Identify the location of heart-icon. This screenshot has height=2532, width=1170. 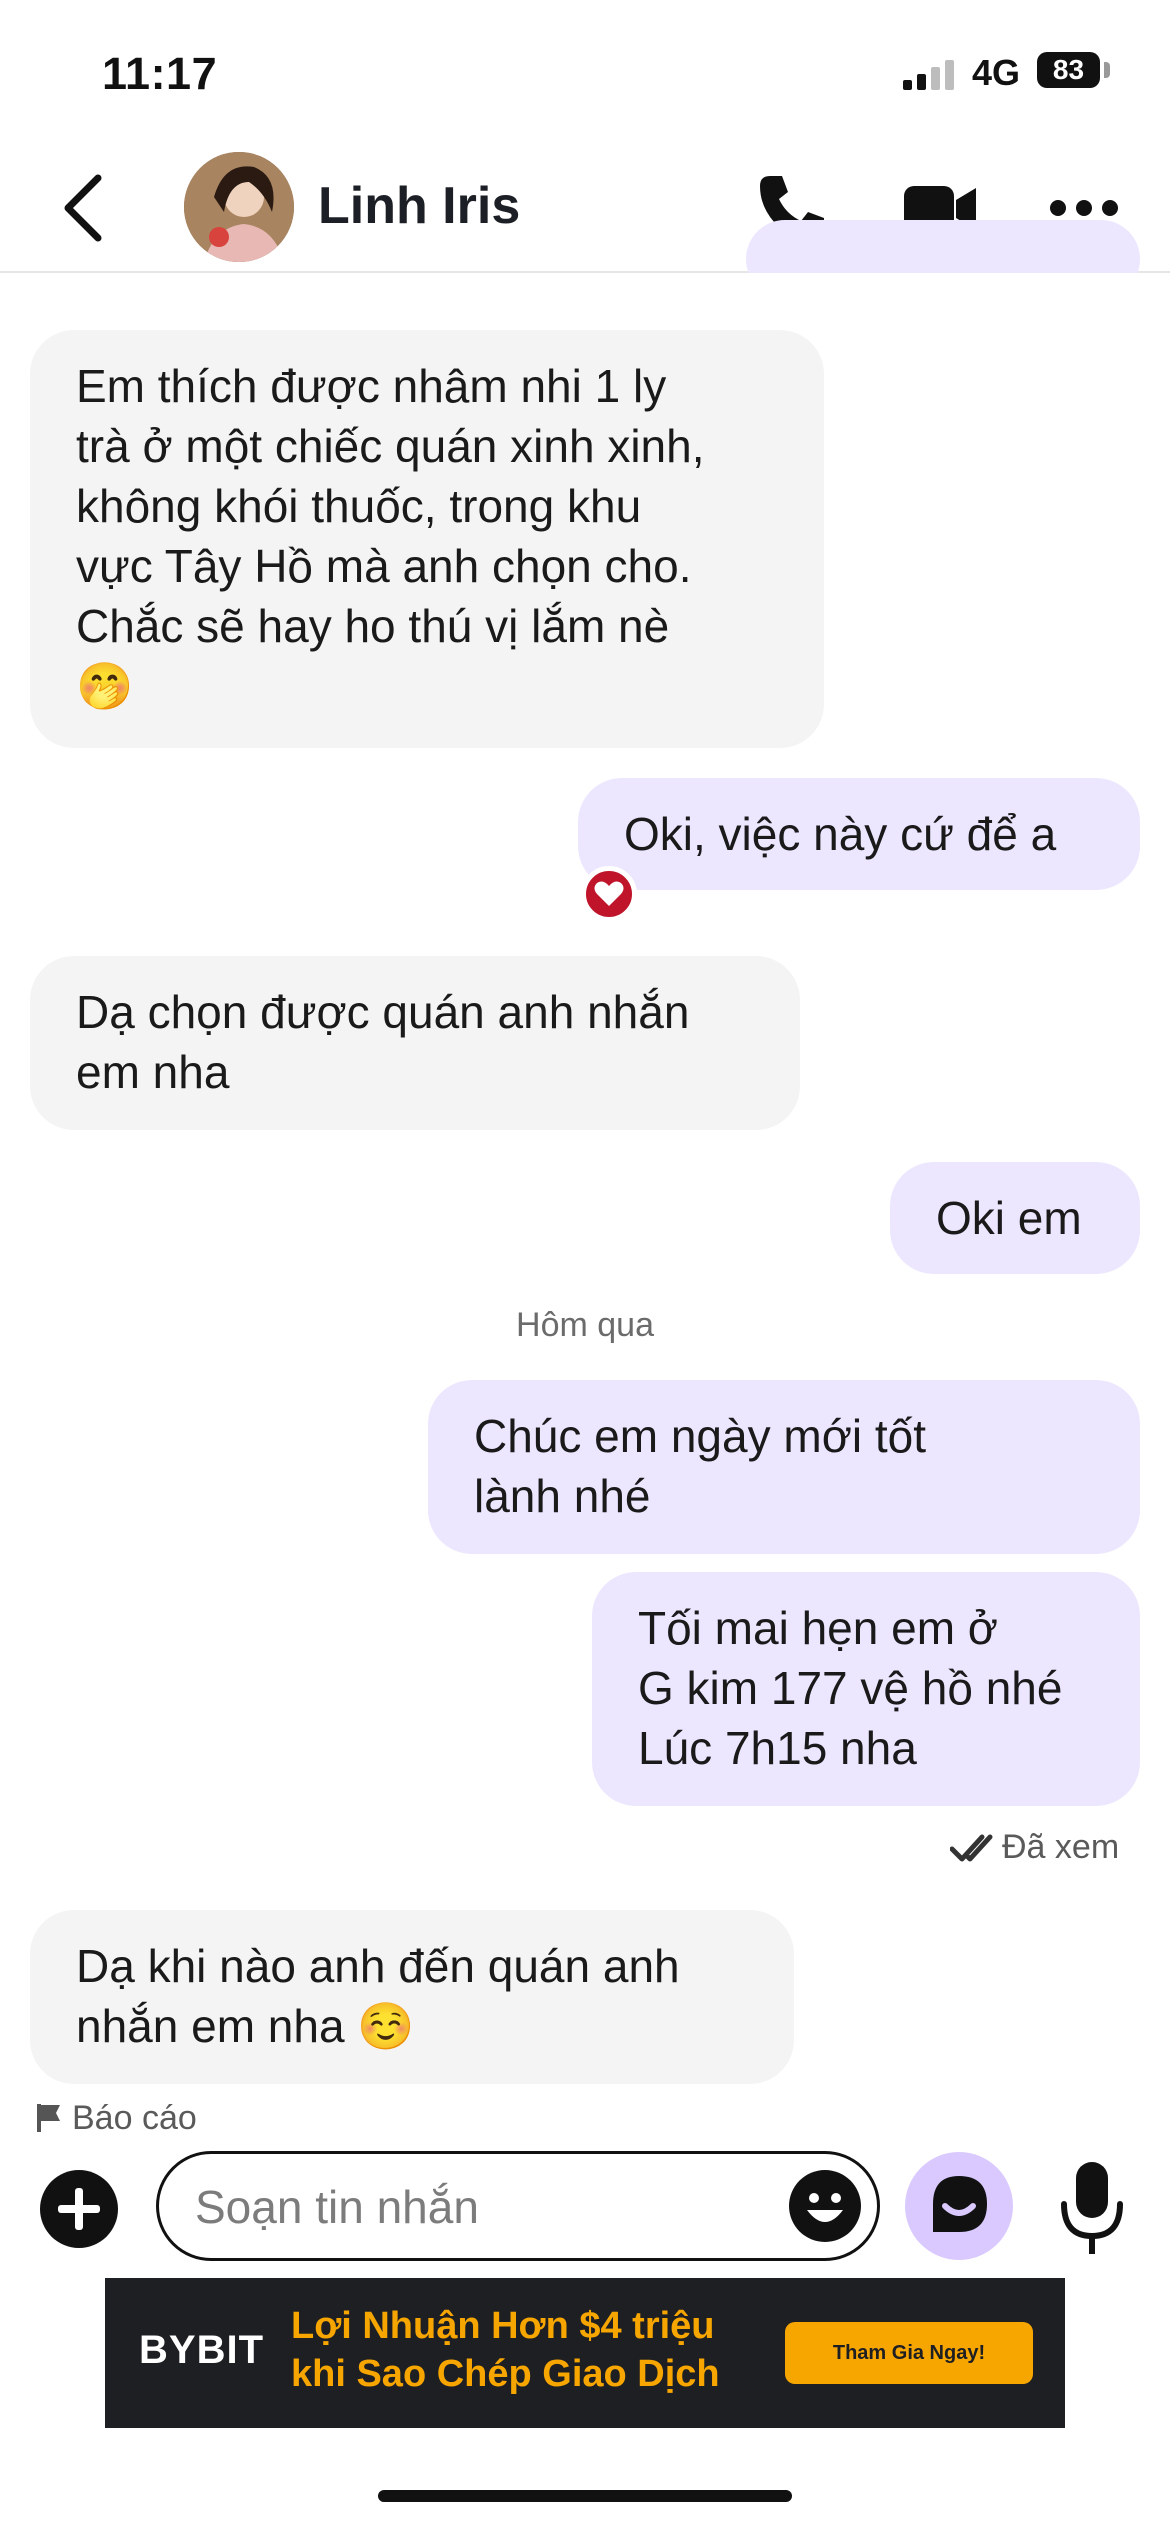
(609, 893).